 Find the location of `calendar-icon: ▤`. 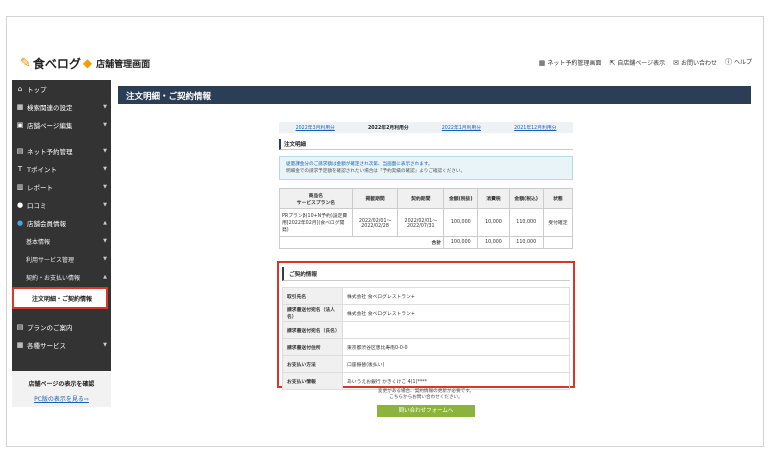

calendar-icon: ▤ is located at coordinates (20, 151).